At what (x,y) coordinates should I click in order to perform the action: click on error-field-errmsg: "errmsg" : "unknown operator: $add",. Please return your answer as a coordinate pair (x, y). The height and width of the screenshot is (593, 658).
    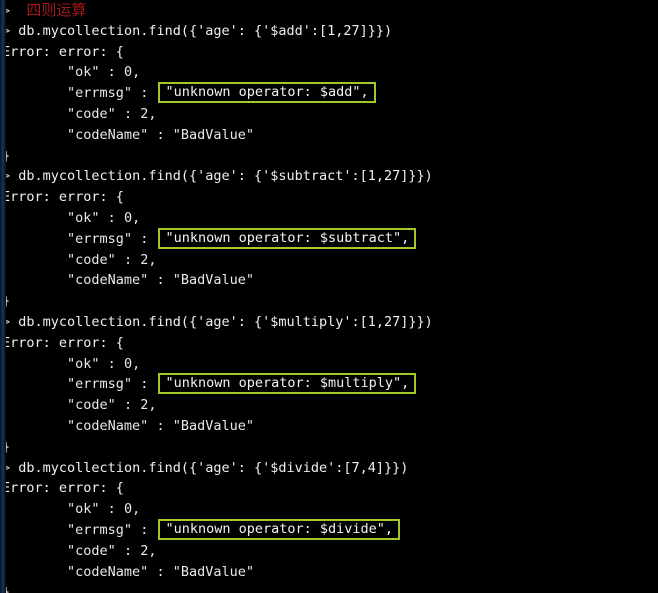
    Looking at the image, I should click on (329, 93).